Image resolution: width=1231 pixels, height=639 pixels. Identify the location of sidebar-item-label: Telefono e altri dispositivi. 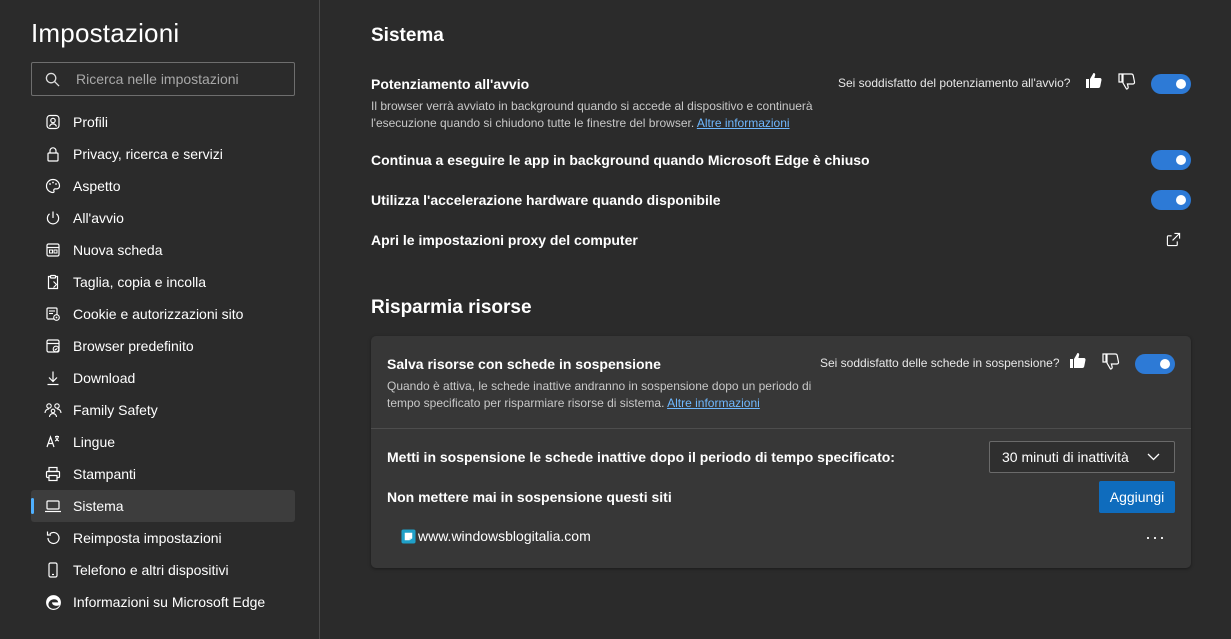
(151, 570).